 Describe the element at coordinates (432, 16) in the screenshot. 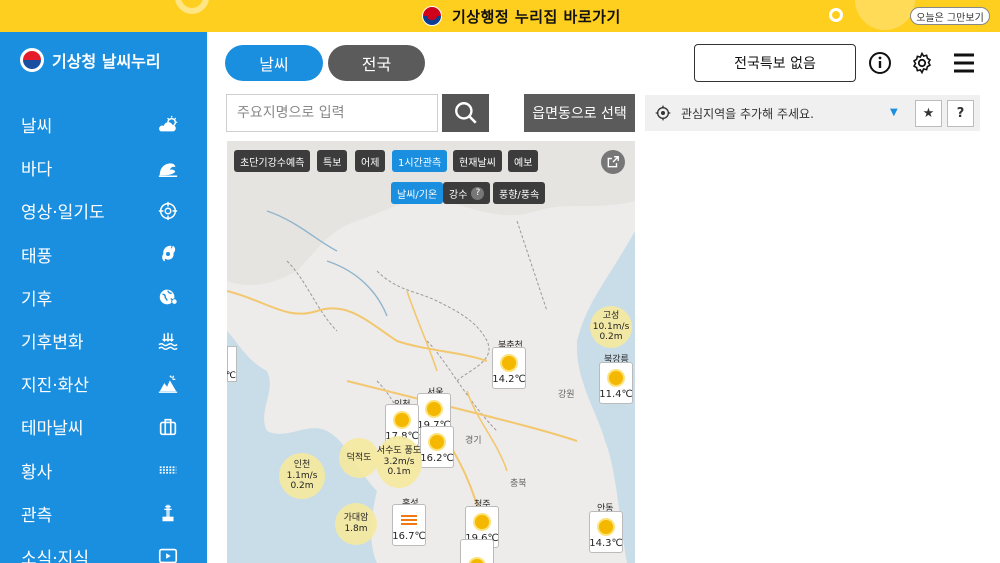

I see `taegeuk-icon` at that location.